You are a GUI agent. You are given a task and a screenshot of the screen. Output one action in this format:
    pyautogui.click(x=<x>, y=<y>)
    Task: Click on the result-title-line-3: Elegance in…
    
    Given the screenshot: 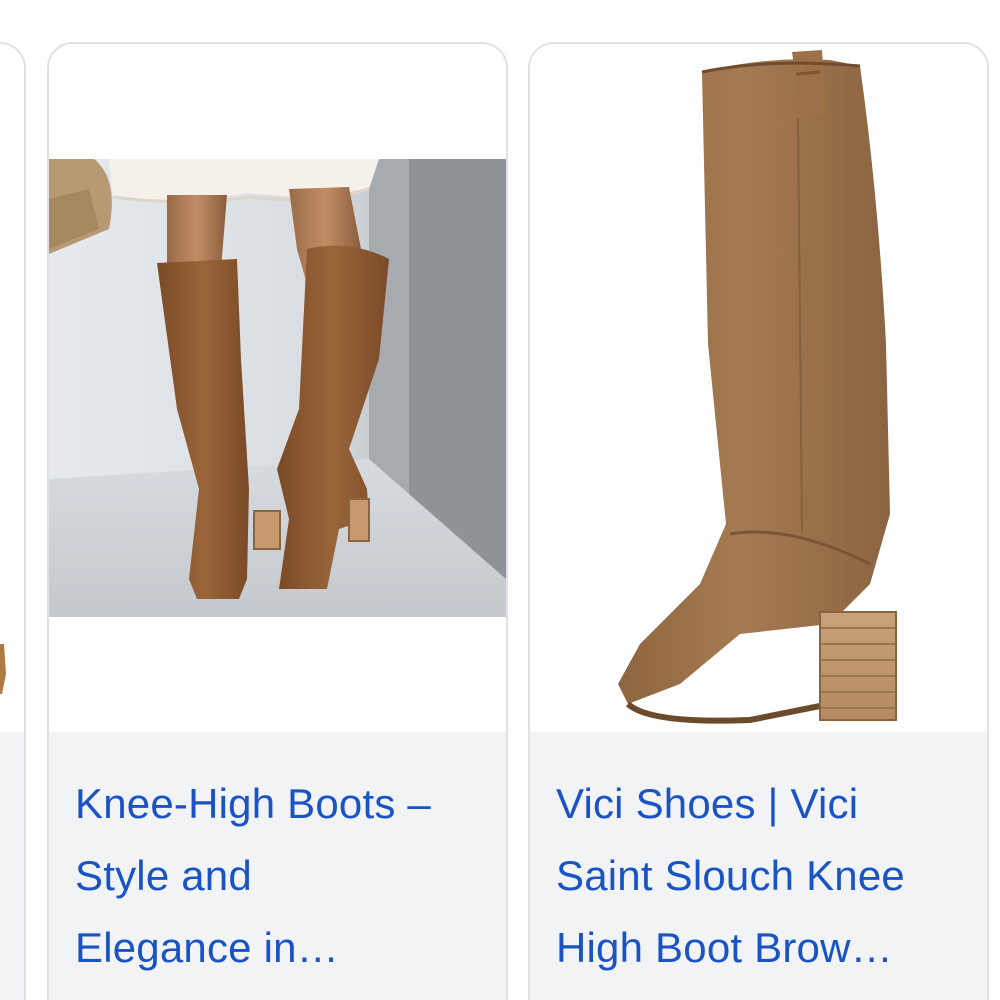 What is the action you would take?
    pyautogui.click(x=207, y=947)
    